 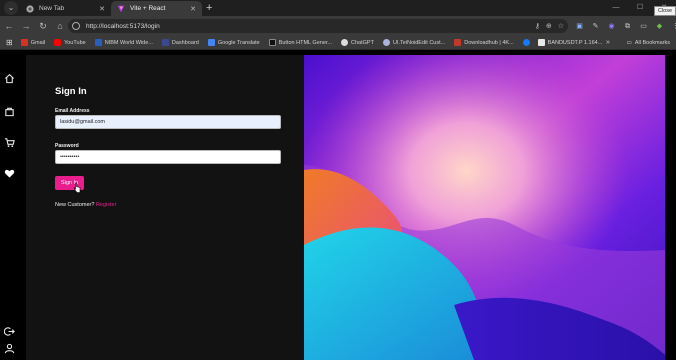 What do you see at coordinates (168, 122) in the screenshot?
I see `email-field` at bounding box center [168, 122].